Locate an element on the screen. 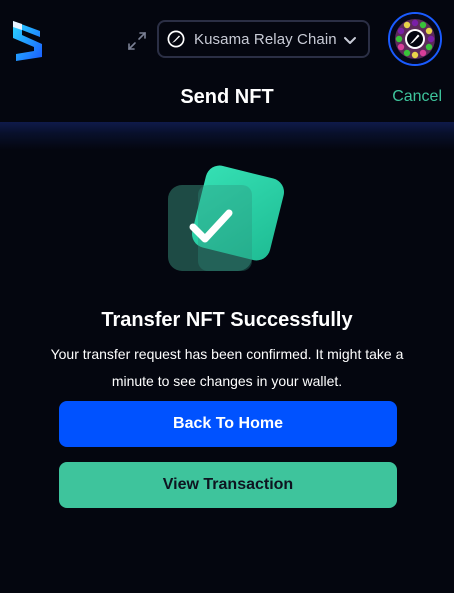  account-avatar is located at coordinates (415, 39).